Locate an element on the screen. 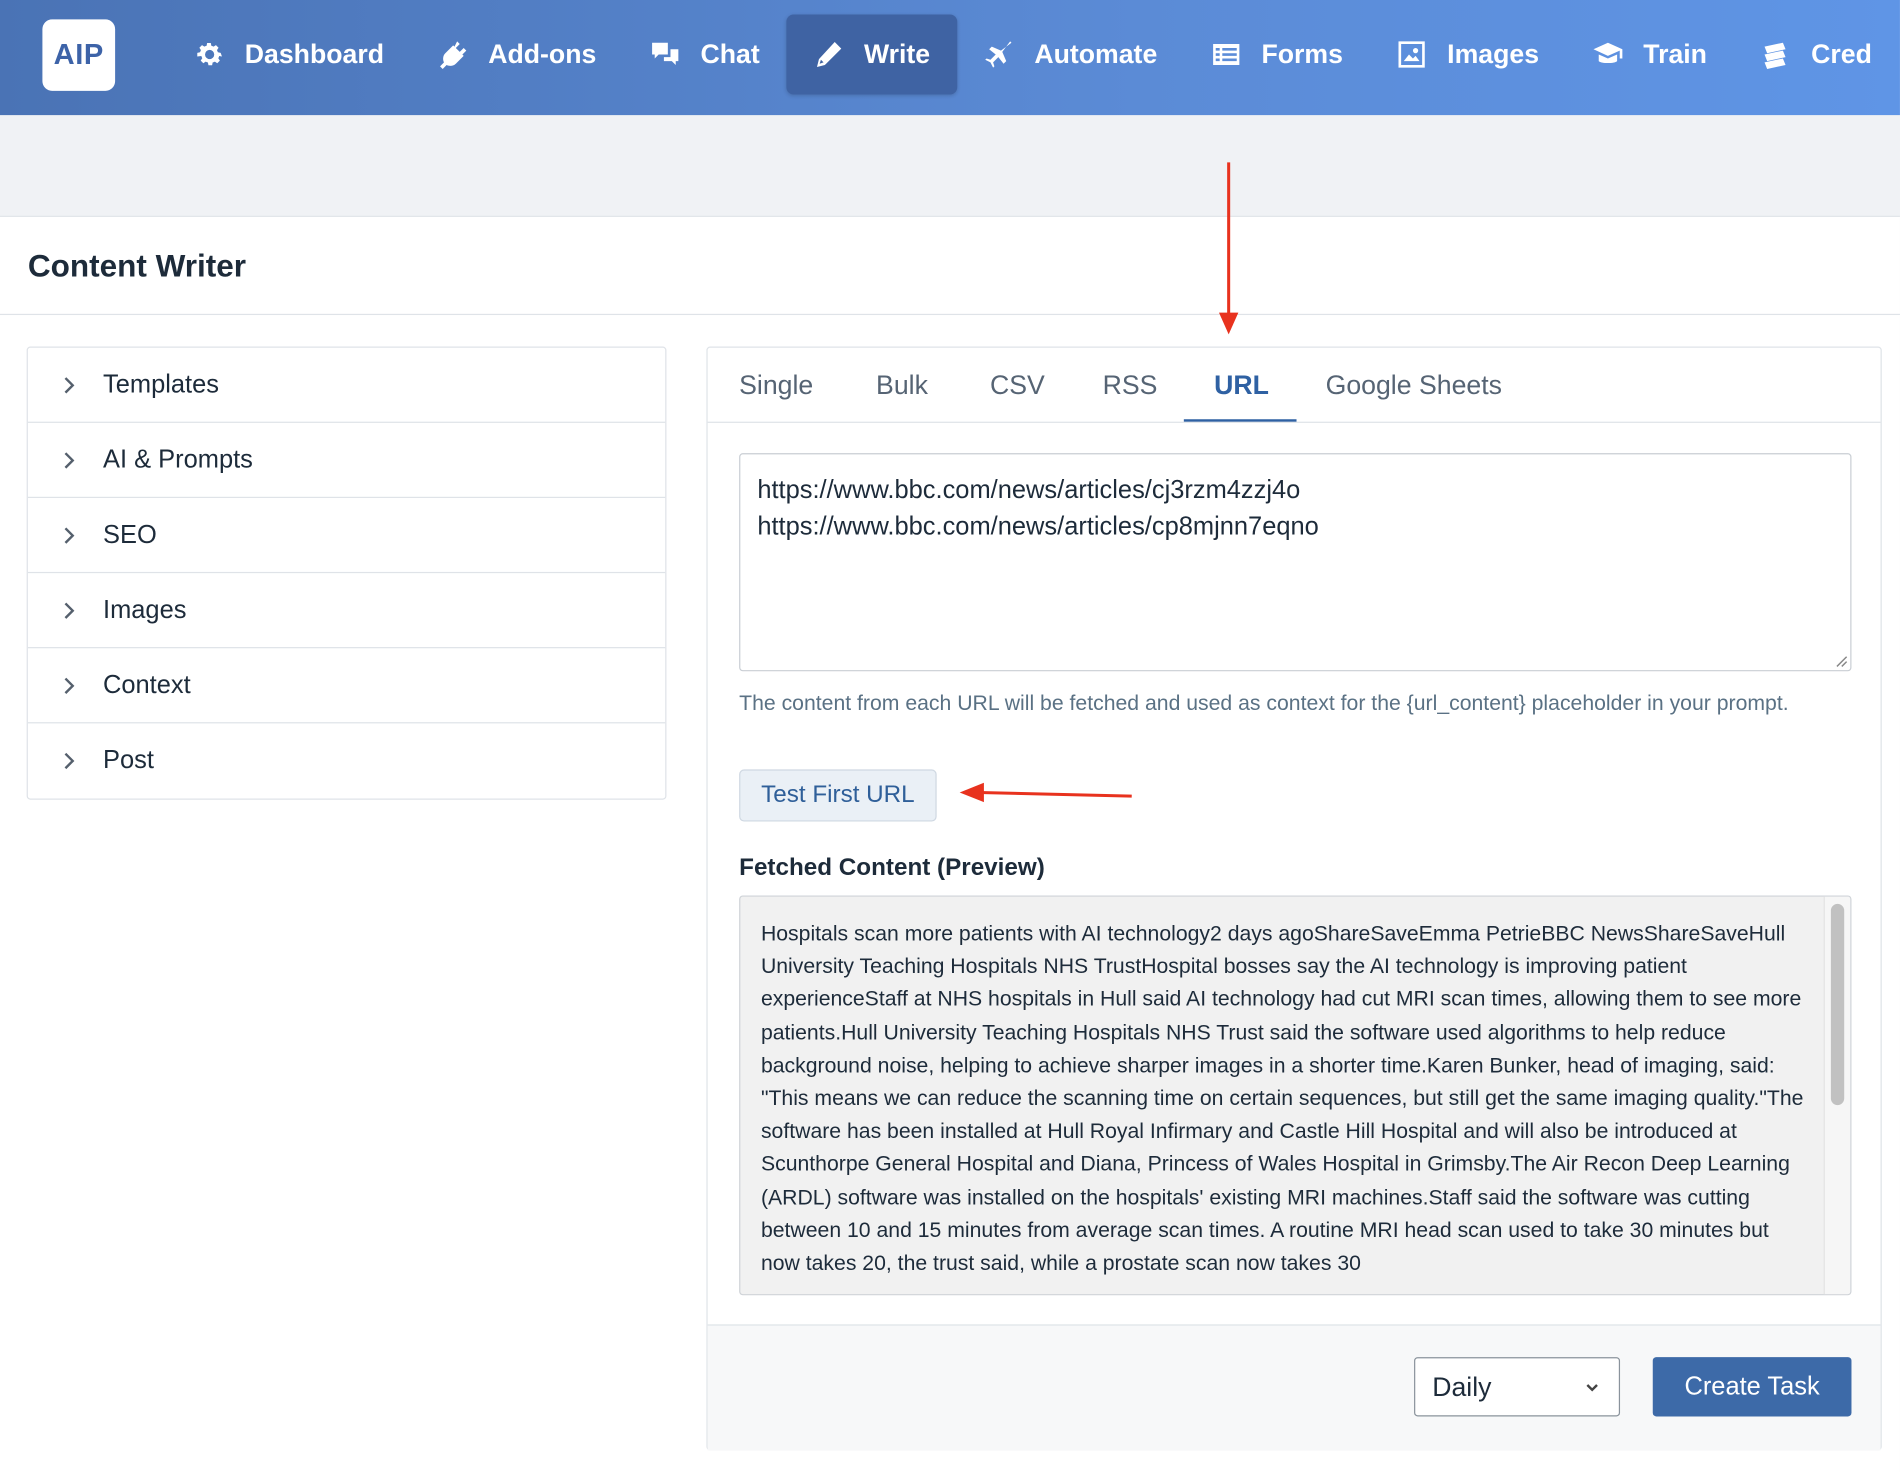 The image size is (1900, 1472). gear-icon is located at coordinates (209, 54).